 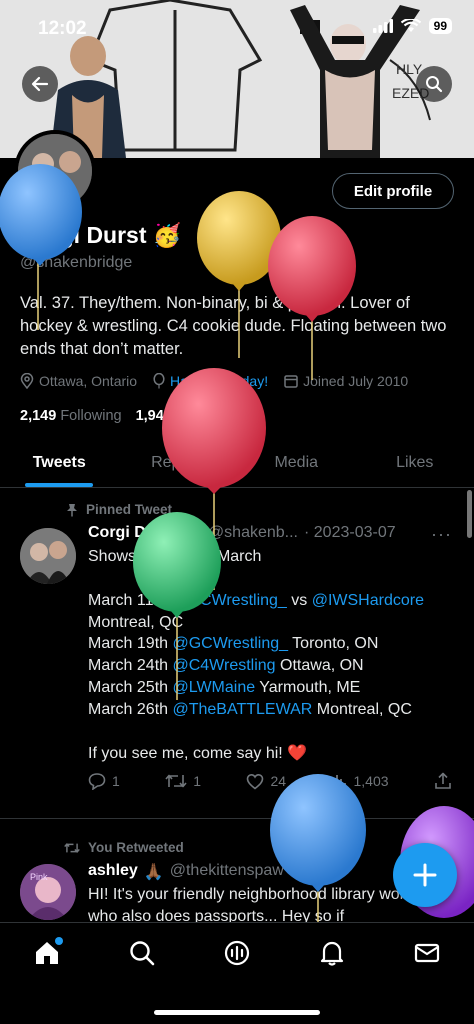 I want to click on tweet-line-row: March 25th @LWMaine Yarmouth, ME, so click(x=273, y=688).